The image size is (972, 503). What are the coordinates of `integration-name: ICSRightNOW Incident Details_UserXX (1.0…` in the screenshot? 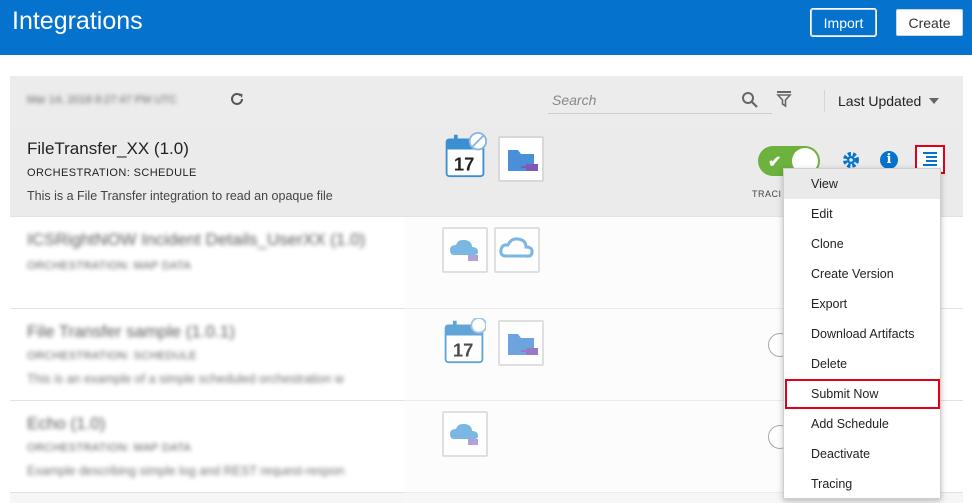 It's located at (196, 240).